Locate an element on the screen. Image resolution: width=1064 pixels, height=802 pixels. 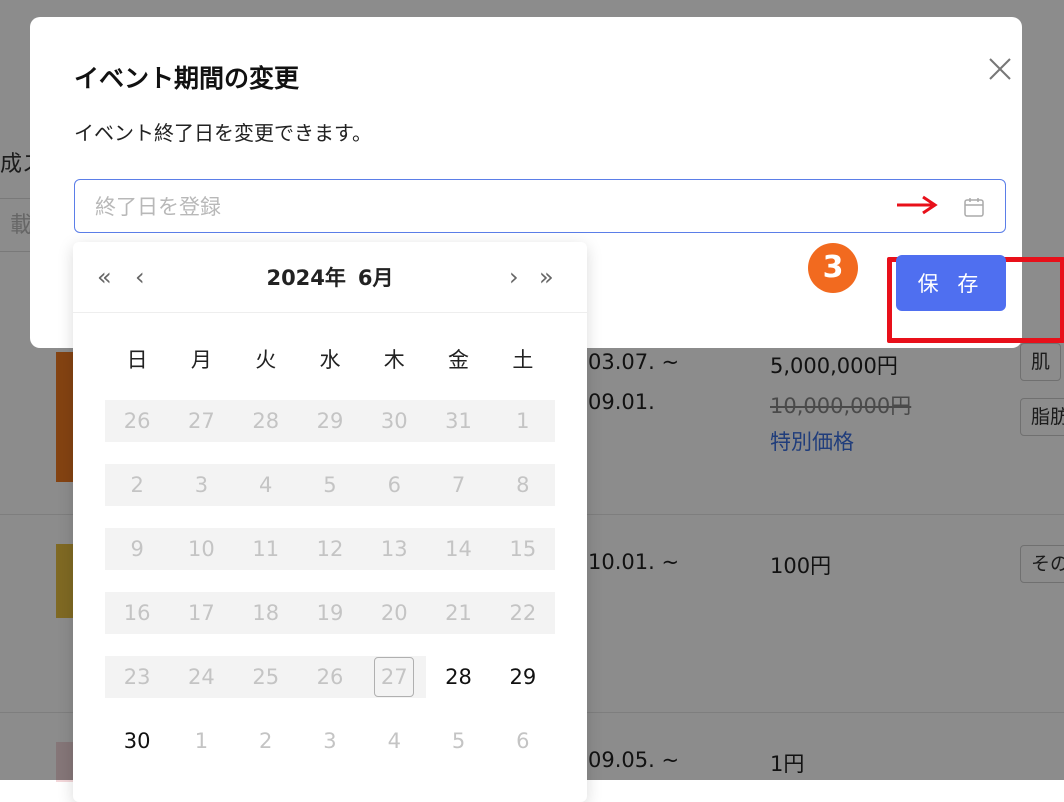
calendar-day: 7 is located at coordinates (458, 485).